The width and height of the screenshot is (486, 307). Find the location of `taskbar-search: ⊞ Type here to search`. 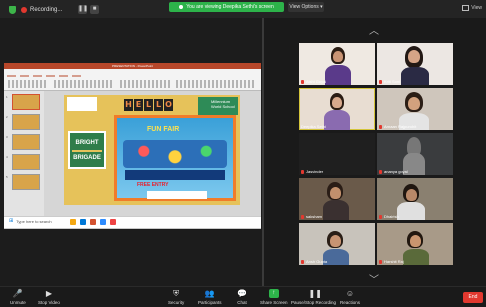

taskbar-search: ⊞ Type here to search is located at coordinates (30, 221).